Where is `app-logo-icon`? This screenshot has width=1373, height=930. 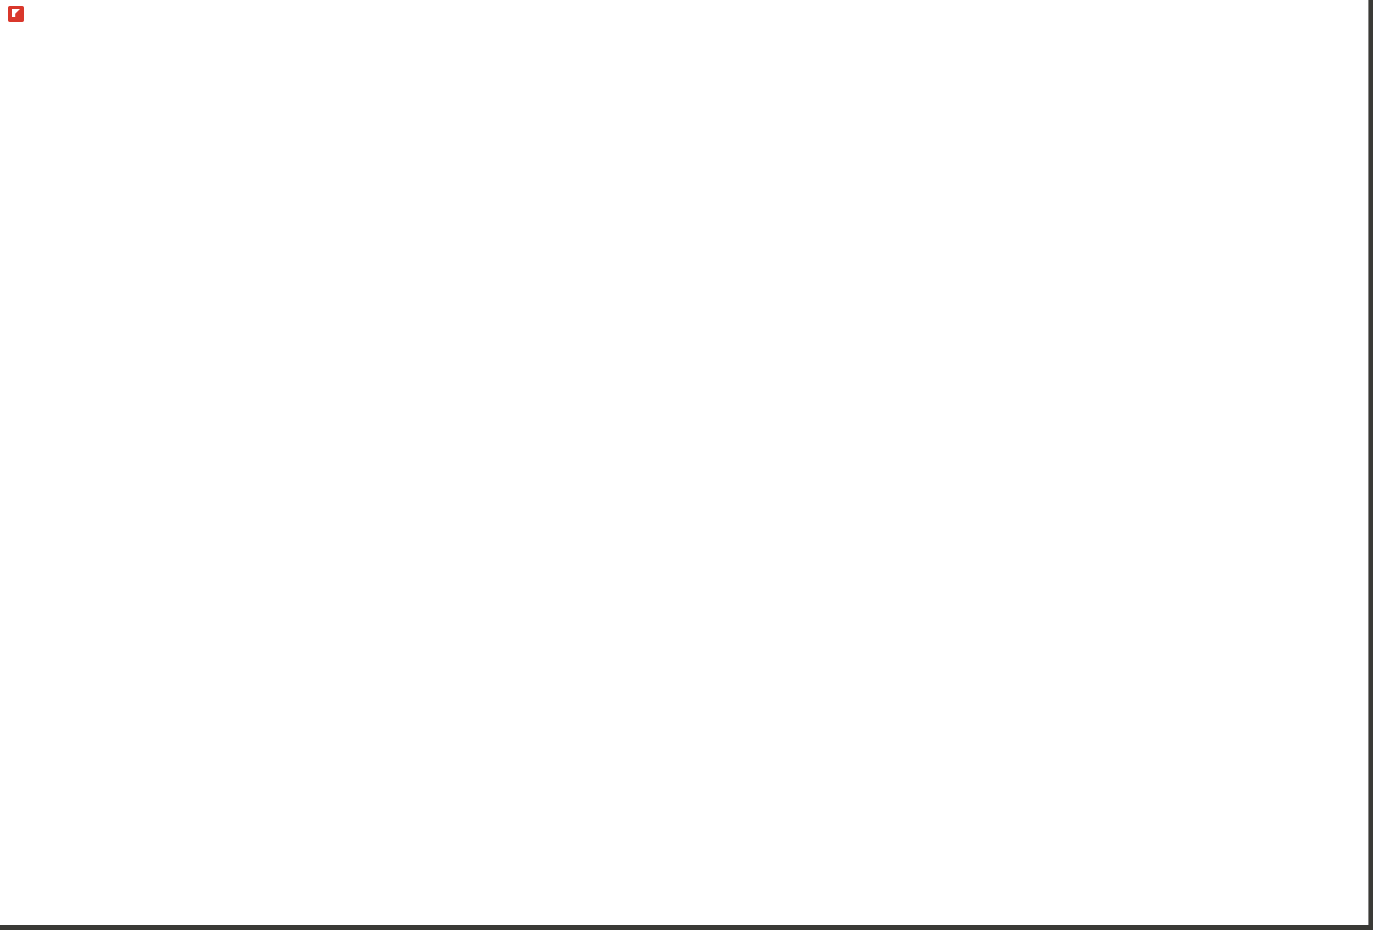
app-logo-icon is located at coordinates (16, 14).